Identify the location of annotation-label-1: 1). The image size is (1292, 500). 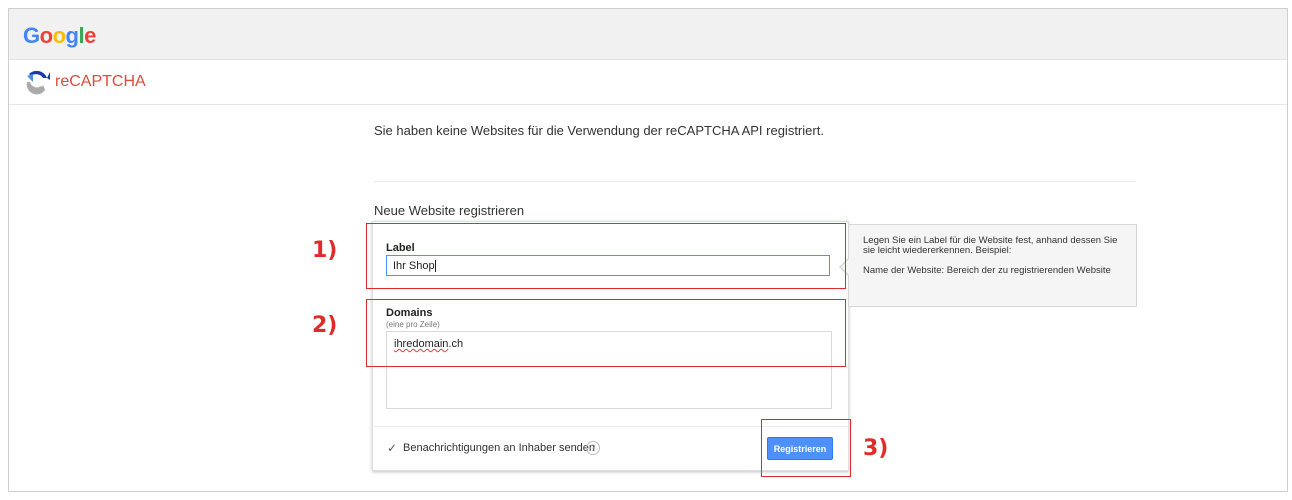
(325, 250).